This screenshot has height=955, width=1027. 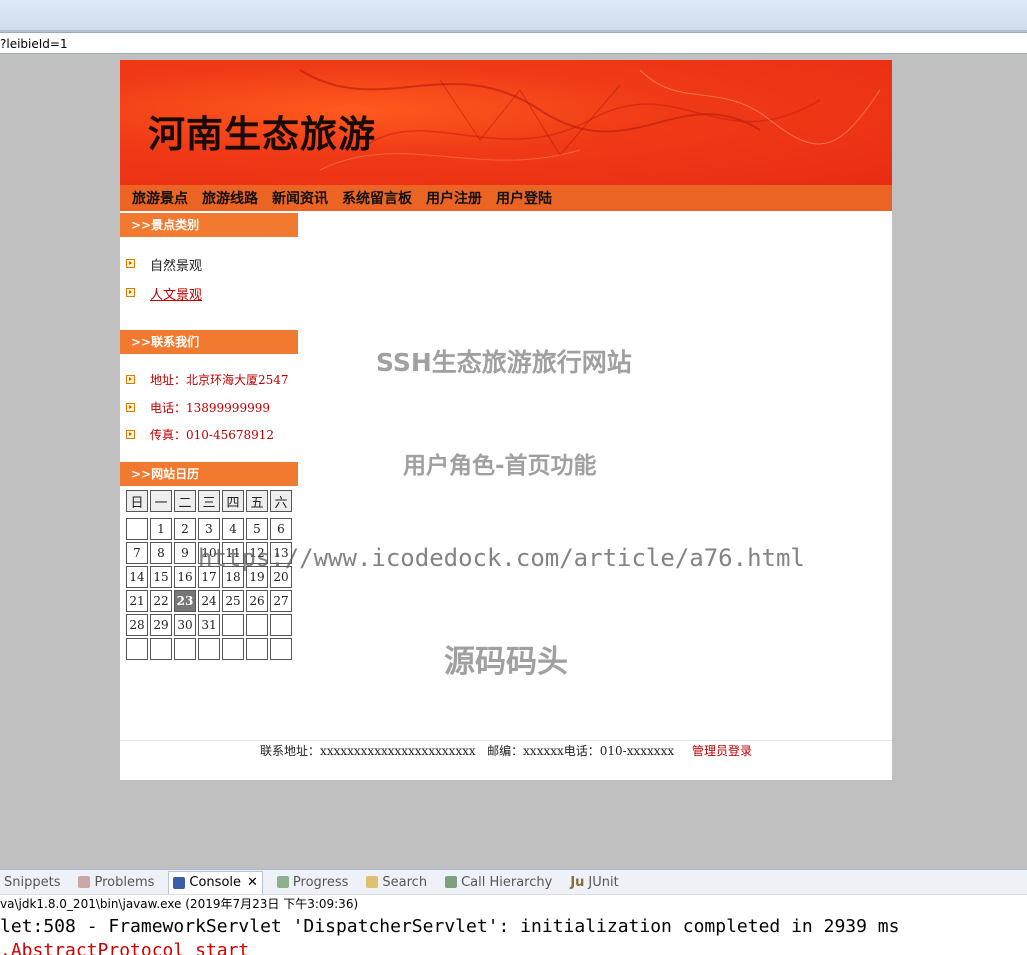 I want to click on footer-phone: 电话：010-xxxxxxx, so click(x=619, y=751).